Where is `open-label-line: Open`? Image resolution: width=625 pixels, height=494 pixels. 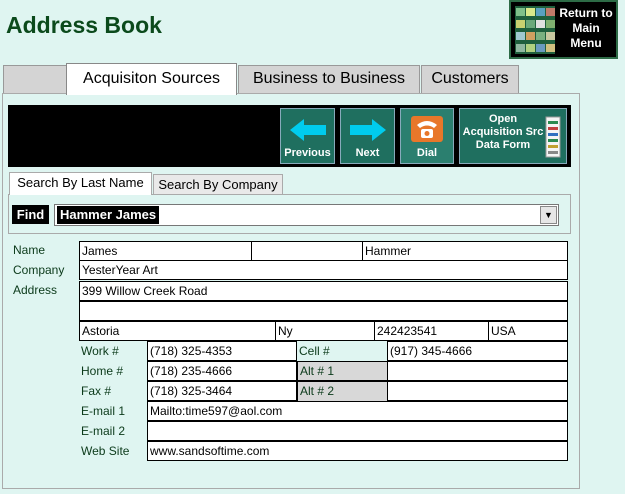
open-label-line: Open is located at coordinates (503, 119).